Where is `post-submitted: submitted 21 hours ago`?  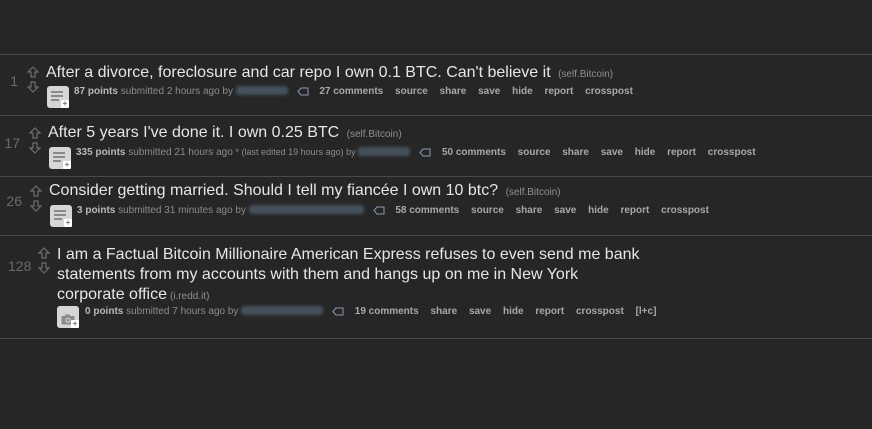 post-submitted: submitted 21 hours ago is located at coordinates (180, 152).